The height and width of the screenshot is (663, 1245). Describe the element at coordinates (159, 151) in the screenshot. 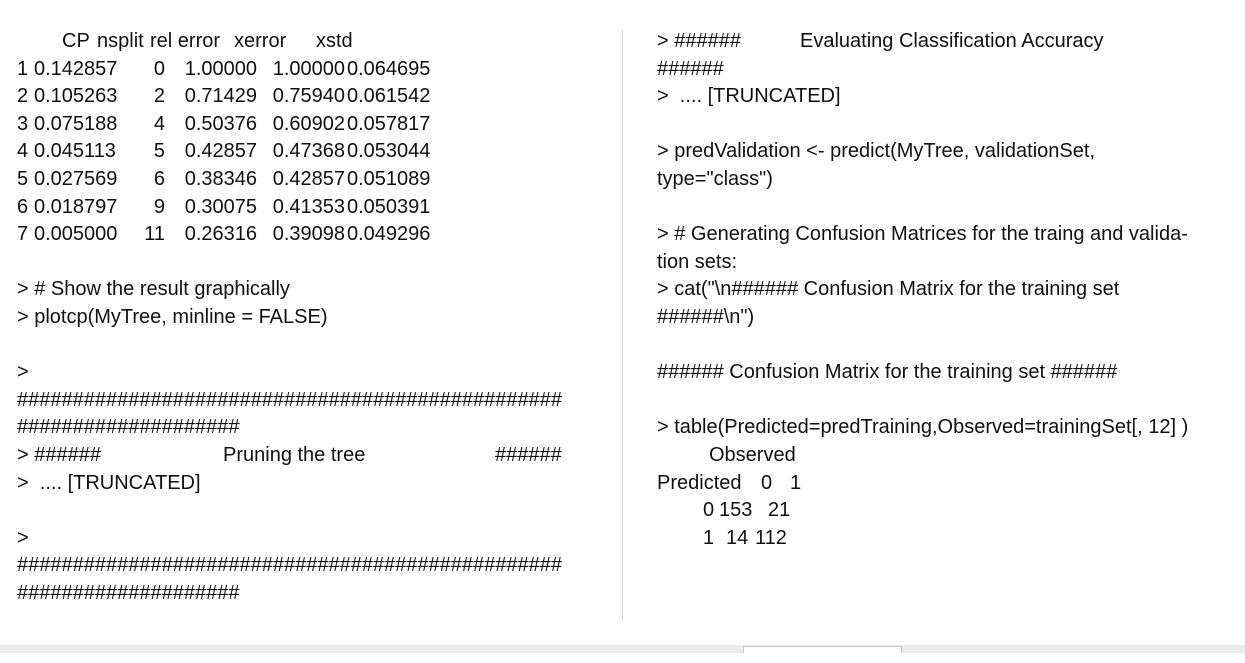

I see `nsplit-value: 5` at that location.